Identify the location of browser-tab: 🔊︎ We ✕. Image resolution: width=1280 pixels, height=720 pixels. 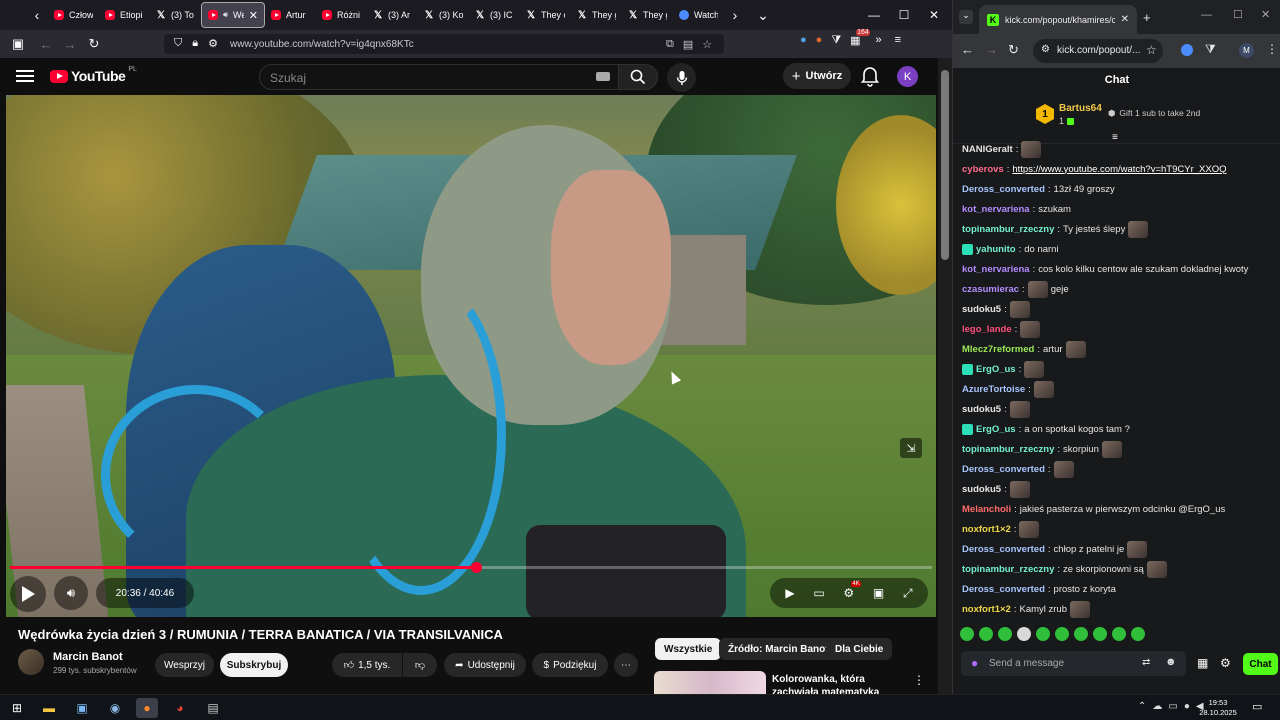
(233, 15).